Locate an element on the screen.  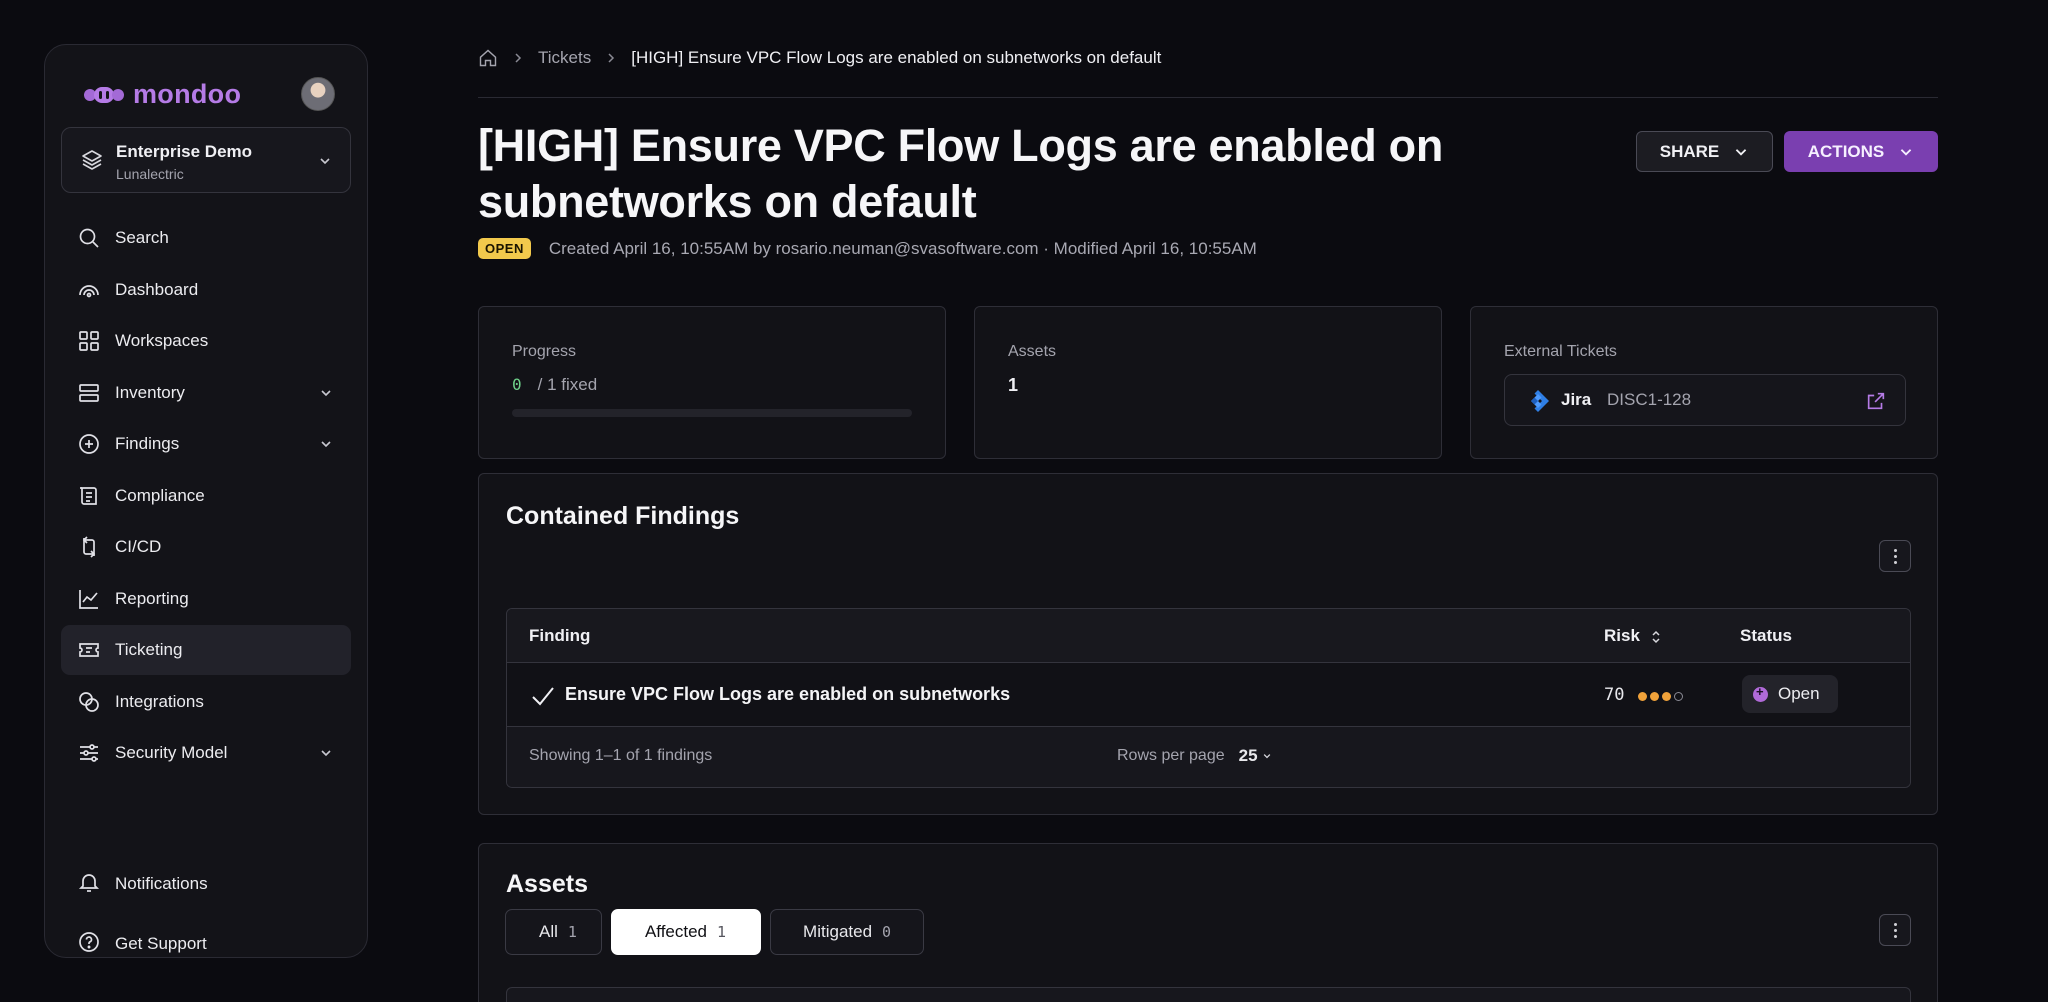
external-tickets-label: External Tickets is located at coordinates (1560, 351).